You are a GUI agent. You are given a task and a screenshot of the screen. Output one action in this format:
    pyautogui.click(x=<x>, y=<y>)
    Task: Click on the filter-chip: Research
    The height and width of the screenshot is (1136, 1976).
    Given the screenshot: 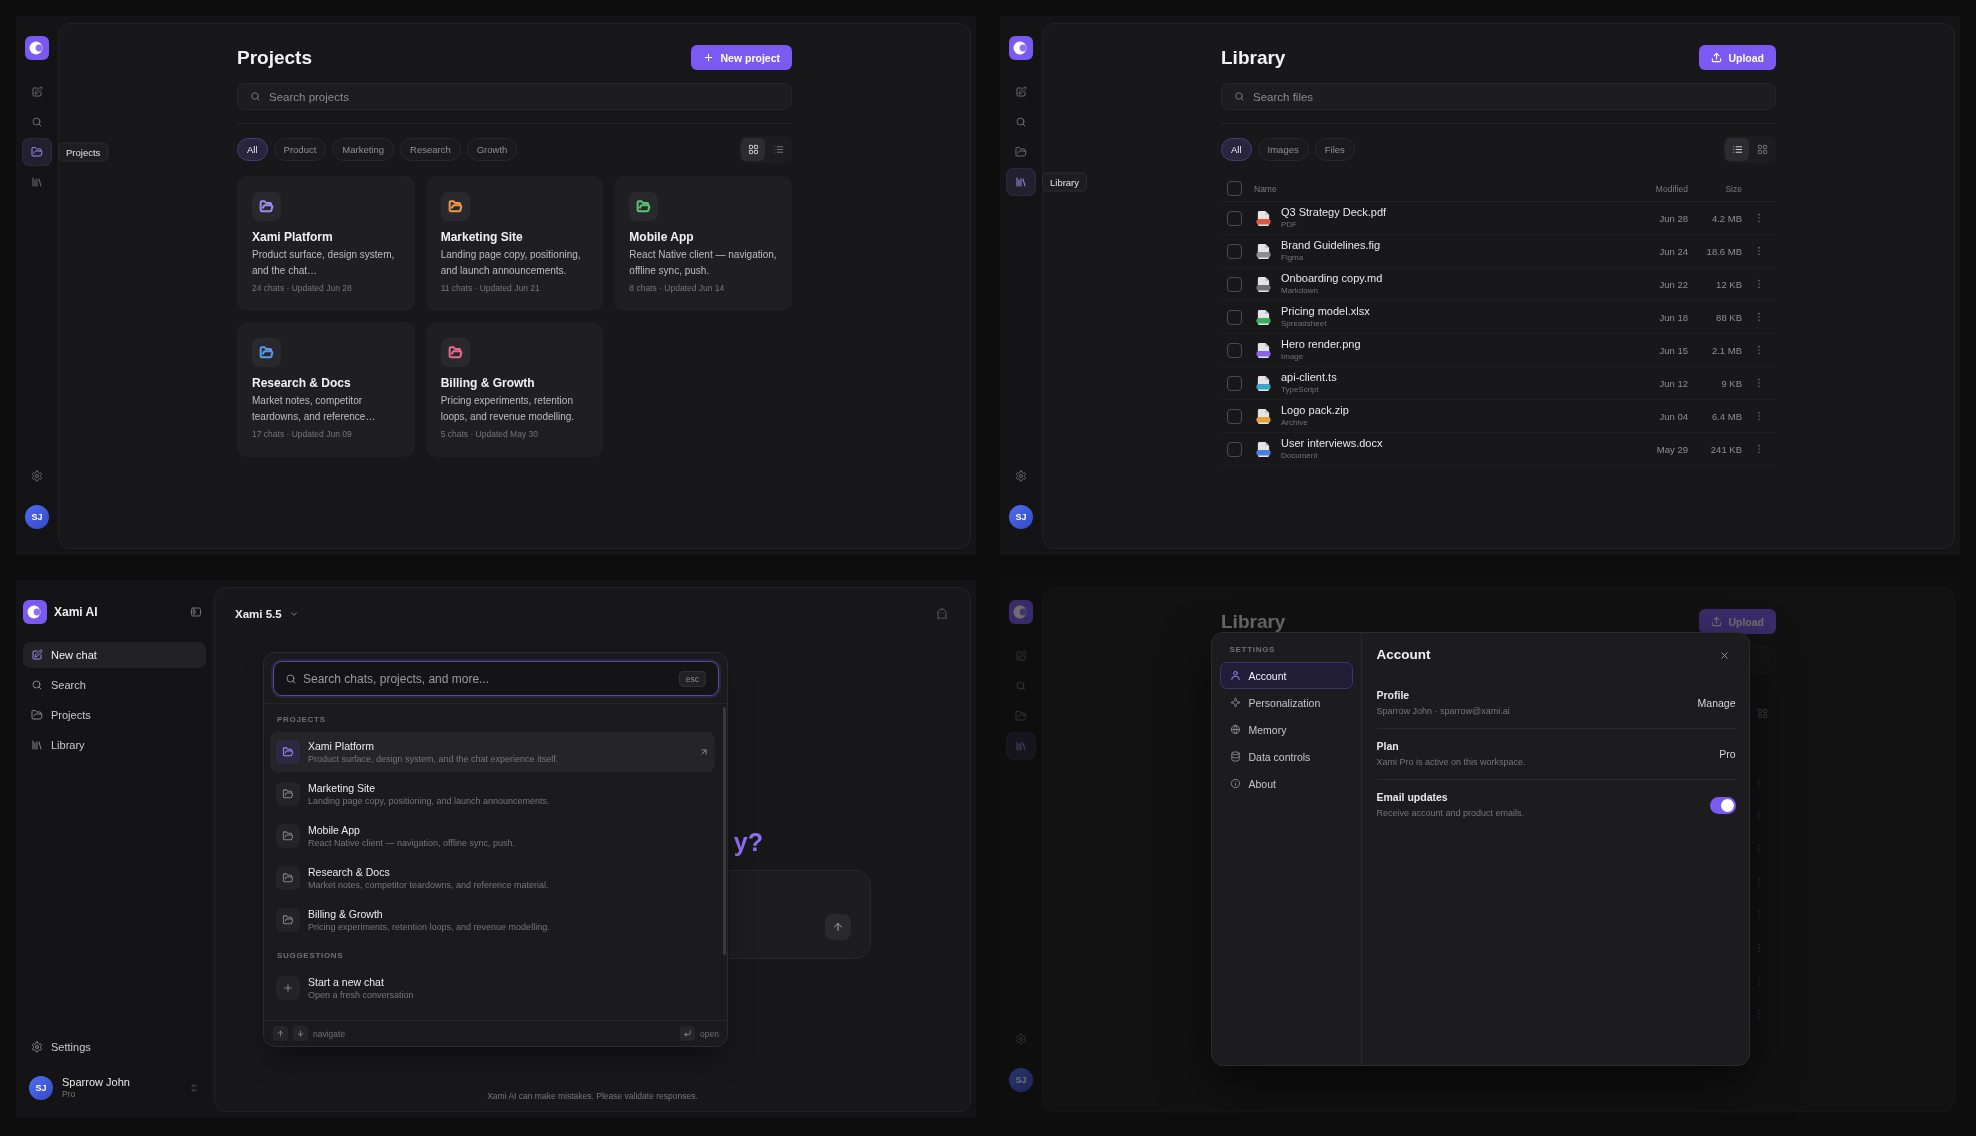 What is the action you would take?
    pyautogui.click(x=430, y=149)
    